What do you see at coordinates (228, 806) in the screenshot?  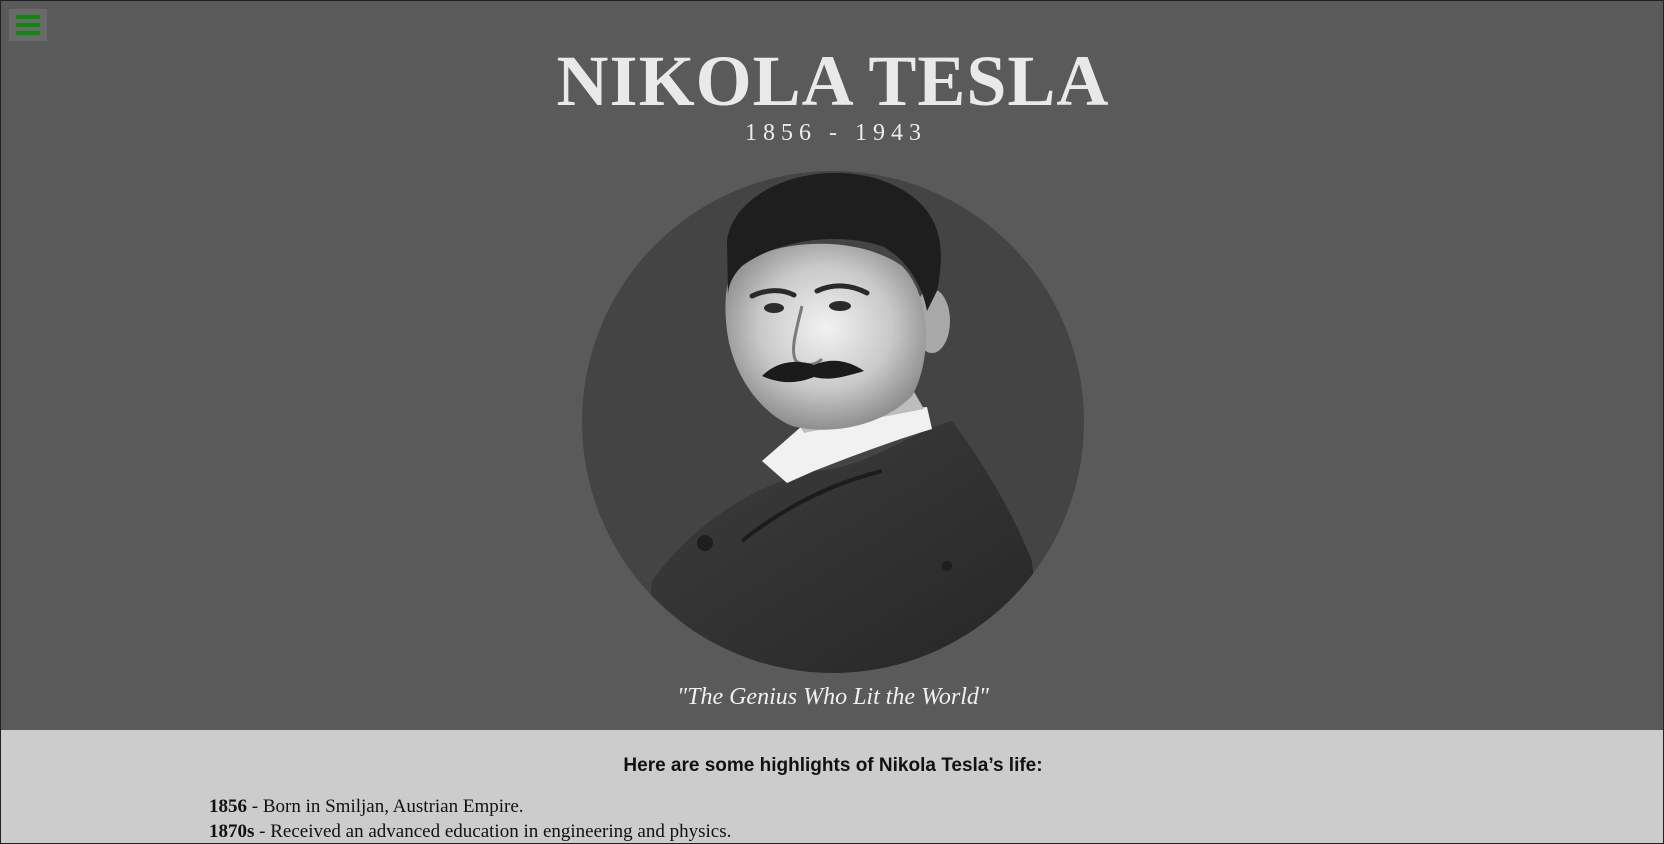 I see `timeline-year: 1856` at bounding box center [228, 806].